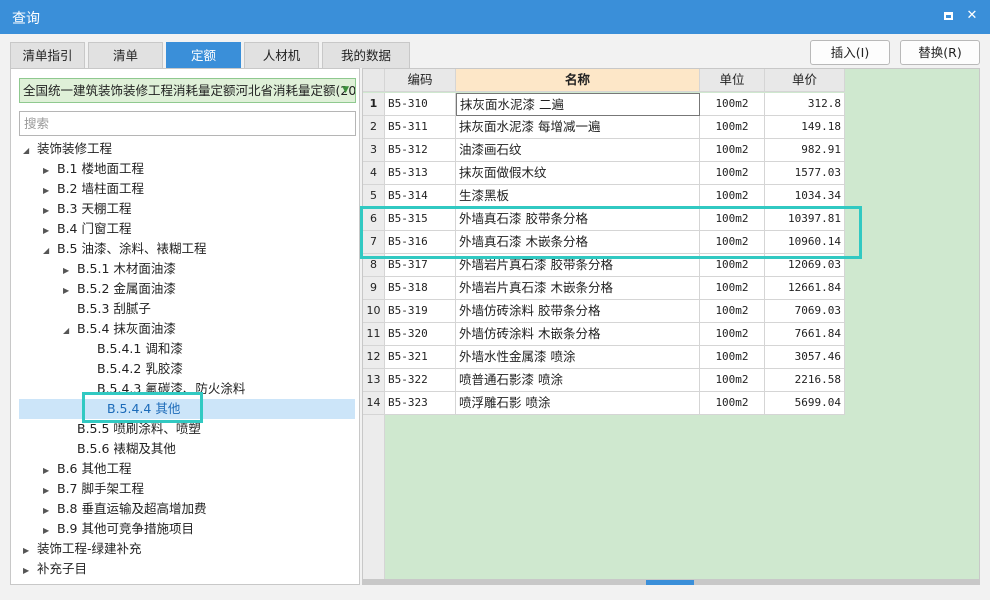 This screenshot has width=990, height=600. Describe the element at coordinates (578, 288) in the screenshot. I see `cell-name: 外墙岩片真石漆 木嵌条分格` at that location.